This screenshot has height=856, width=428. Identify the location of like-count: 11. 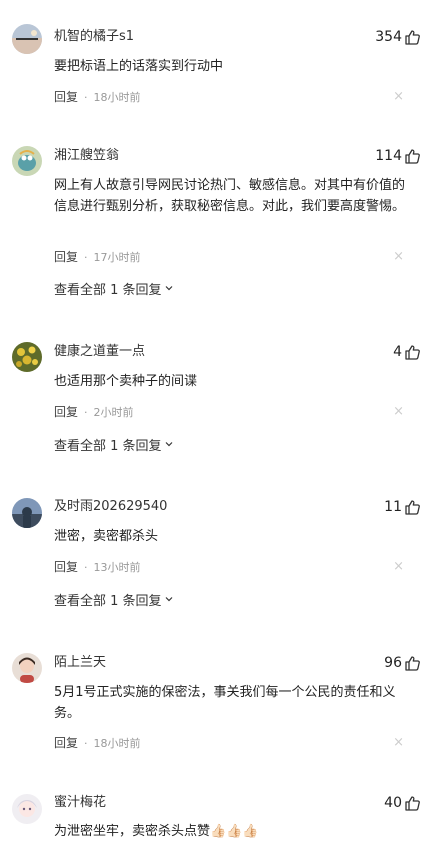
(393, 507).